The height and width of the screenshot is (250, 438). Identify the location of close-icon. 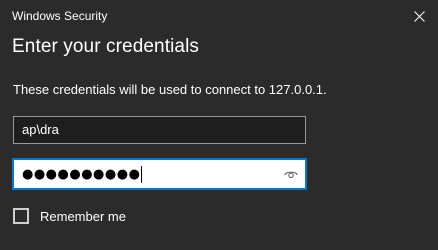
(419, 16).